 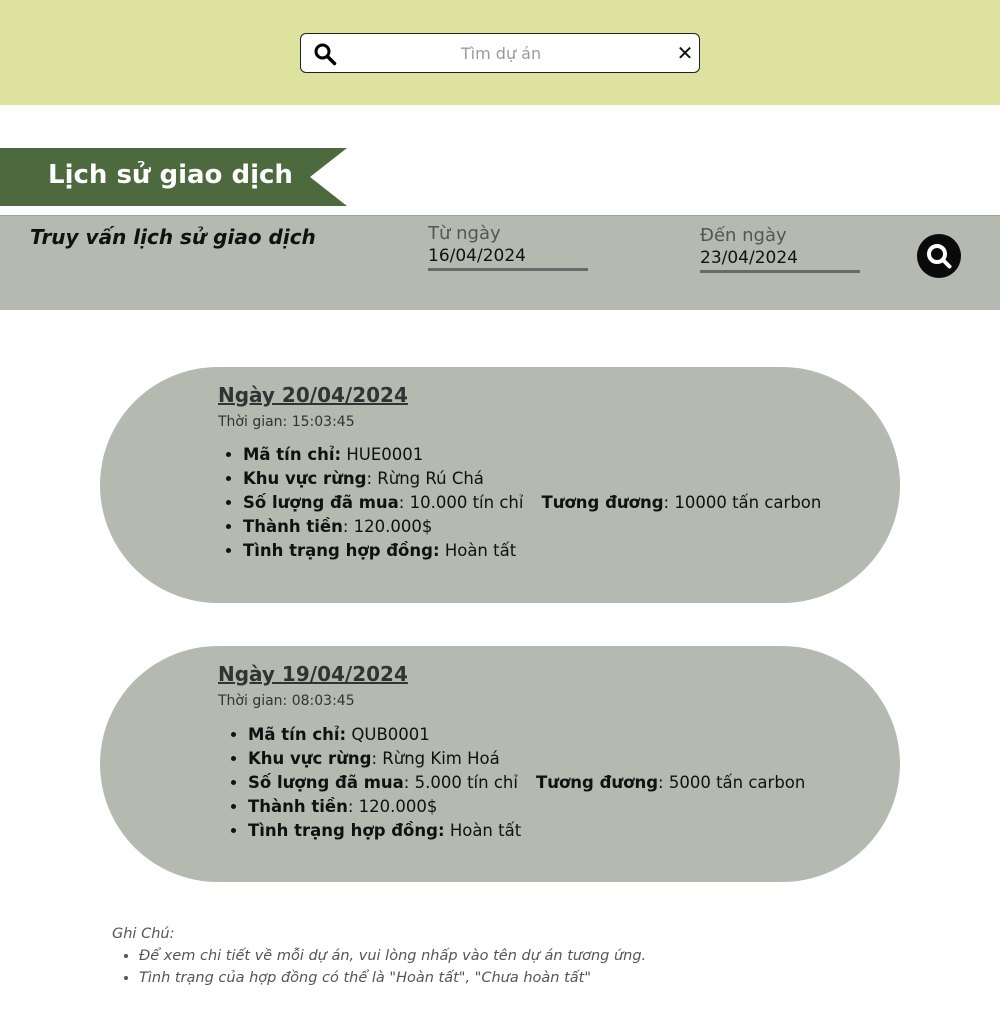 I want to click on to-date-input: 23/04/2024, so click(x=780, y=258).